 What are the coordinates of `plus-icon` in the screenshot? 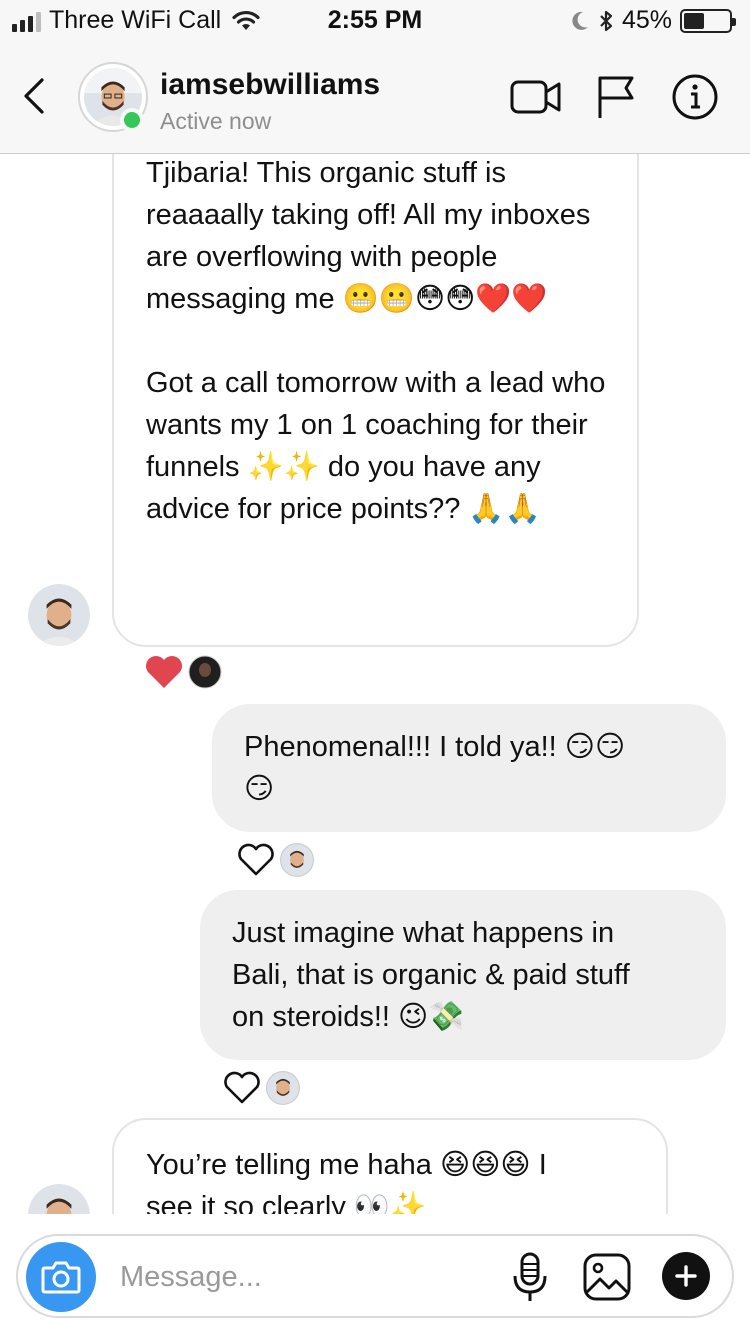 It's located at (686, 1276).